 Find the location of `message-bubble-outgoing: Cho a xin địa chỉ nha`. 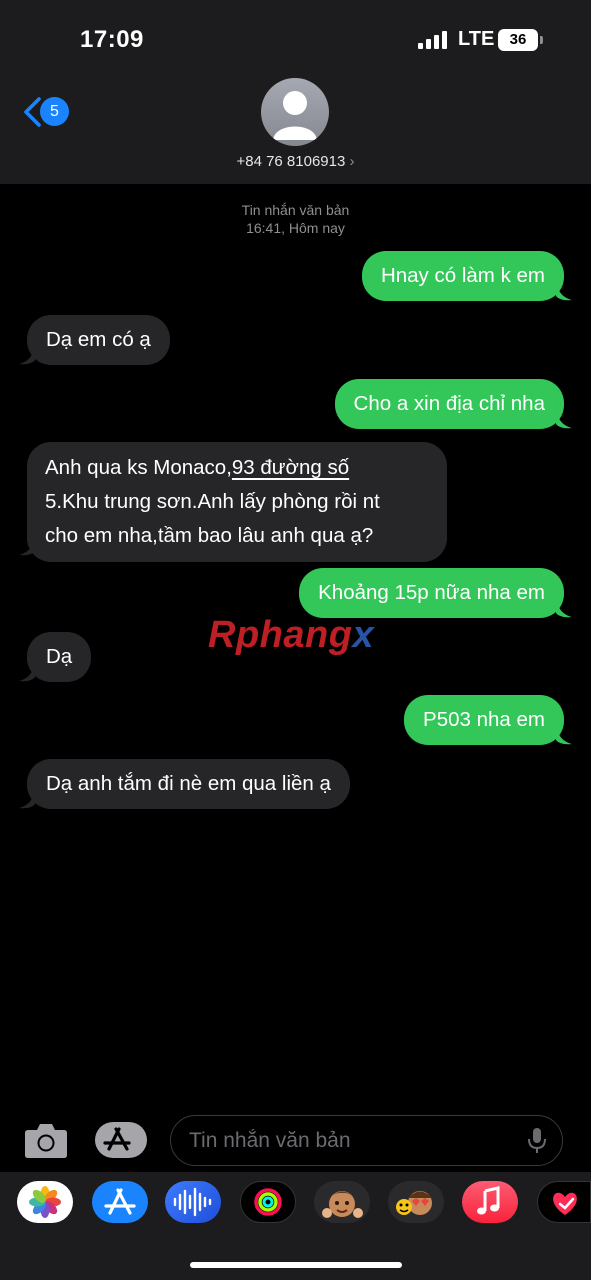

message-bubble-outgoing: Cho a xin địa chỉ nha is located at coordinates (449, 404).